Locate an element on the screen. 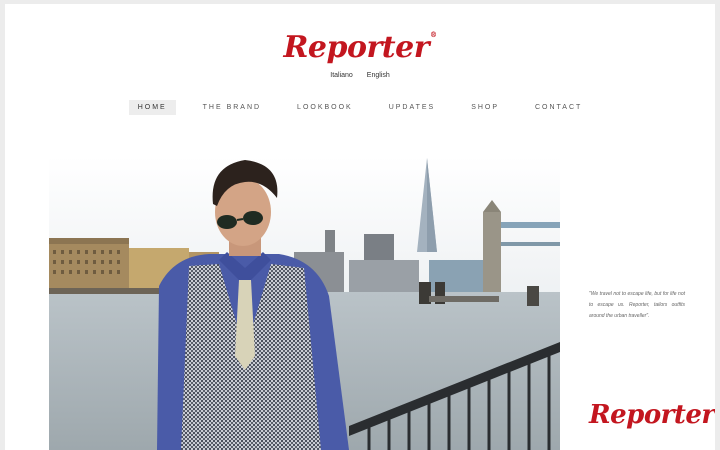 The width and height of the screenshot is (720, 450). footer-logo-text: Reporter is located at coordinates (652, 415).